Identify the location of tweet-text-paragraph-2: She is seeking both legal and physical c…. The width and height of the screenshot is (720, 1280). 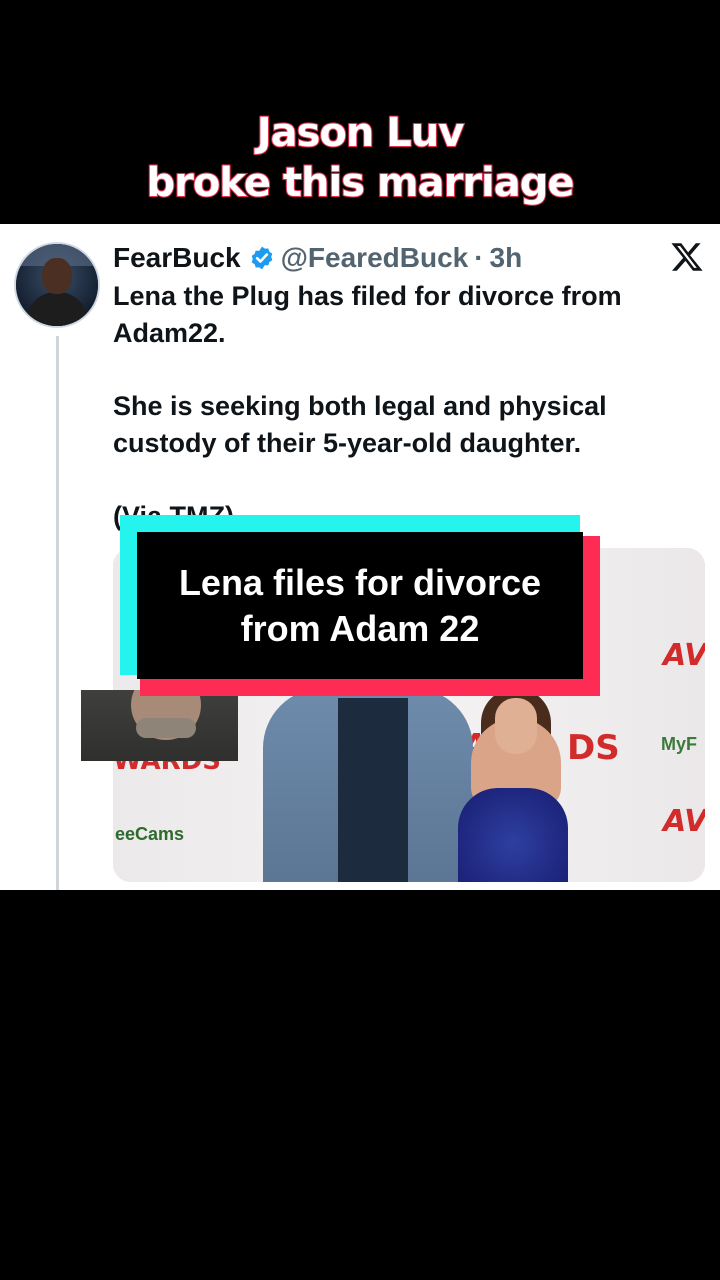
(360, 424).